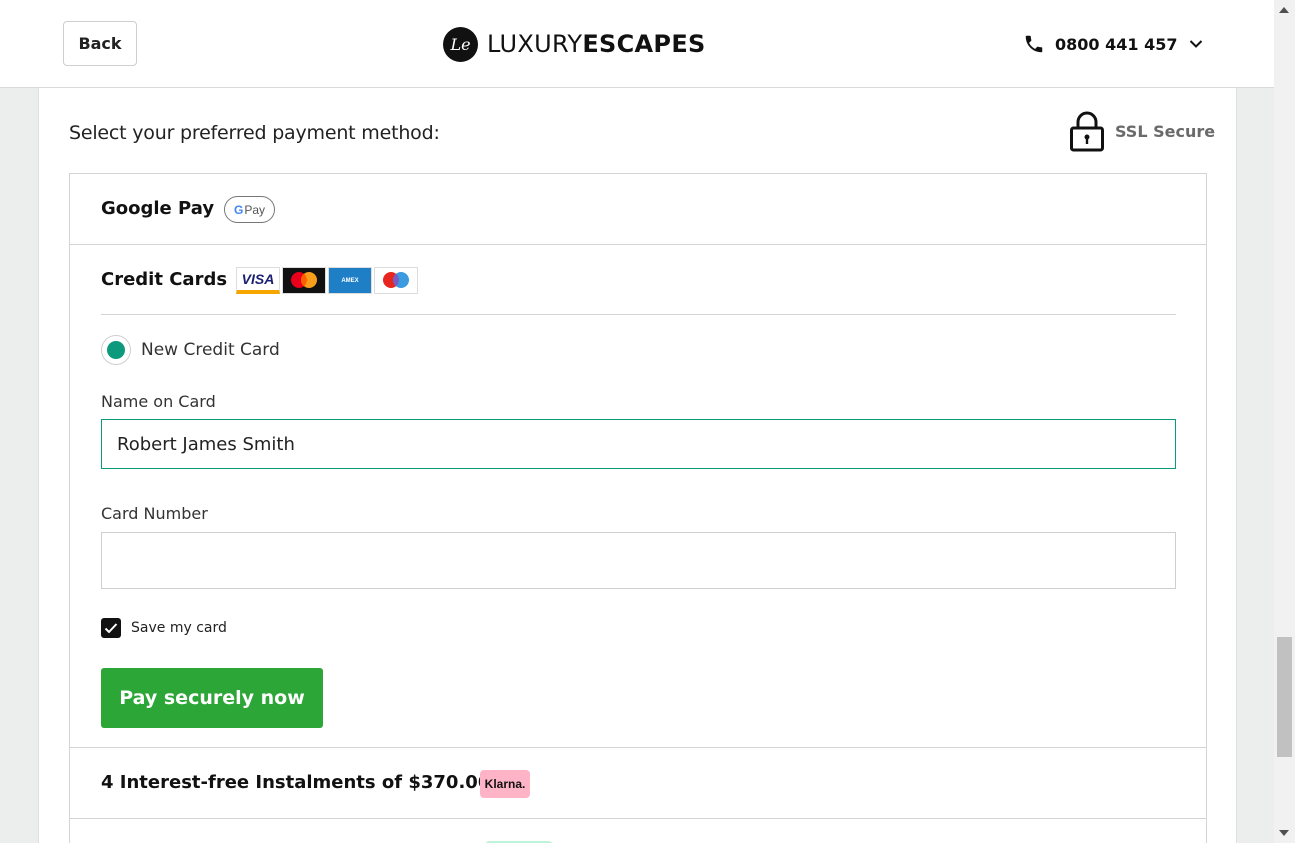 Image resolution: width=1295 pixels, height=843 pixels. Describe the element at coordinates (255, 209) in the screenshot. I see `gpay-pay: Pay` at that location.